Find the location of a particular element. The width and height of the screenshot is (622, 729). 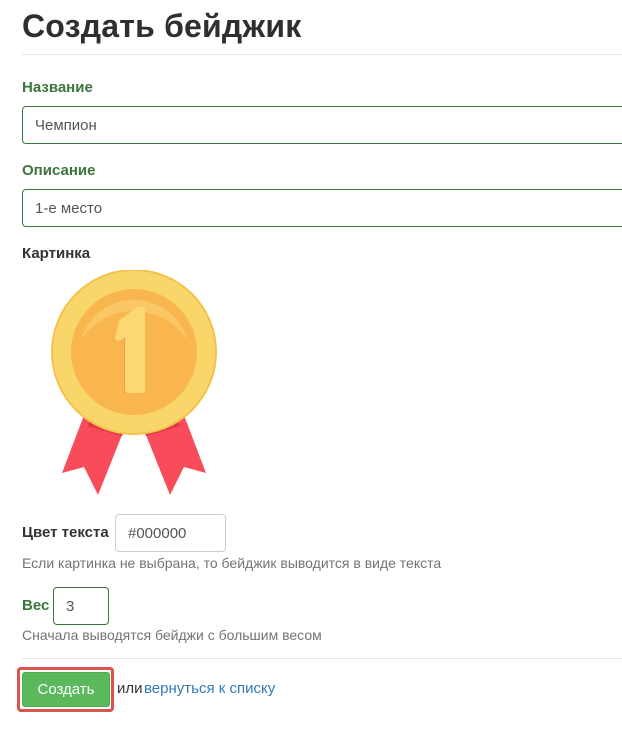

gold-medal-icon is located at coordinates (134, 382).